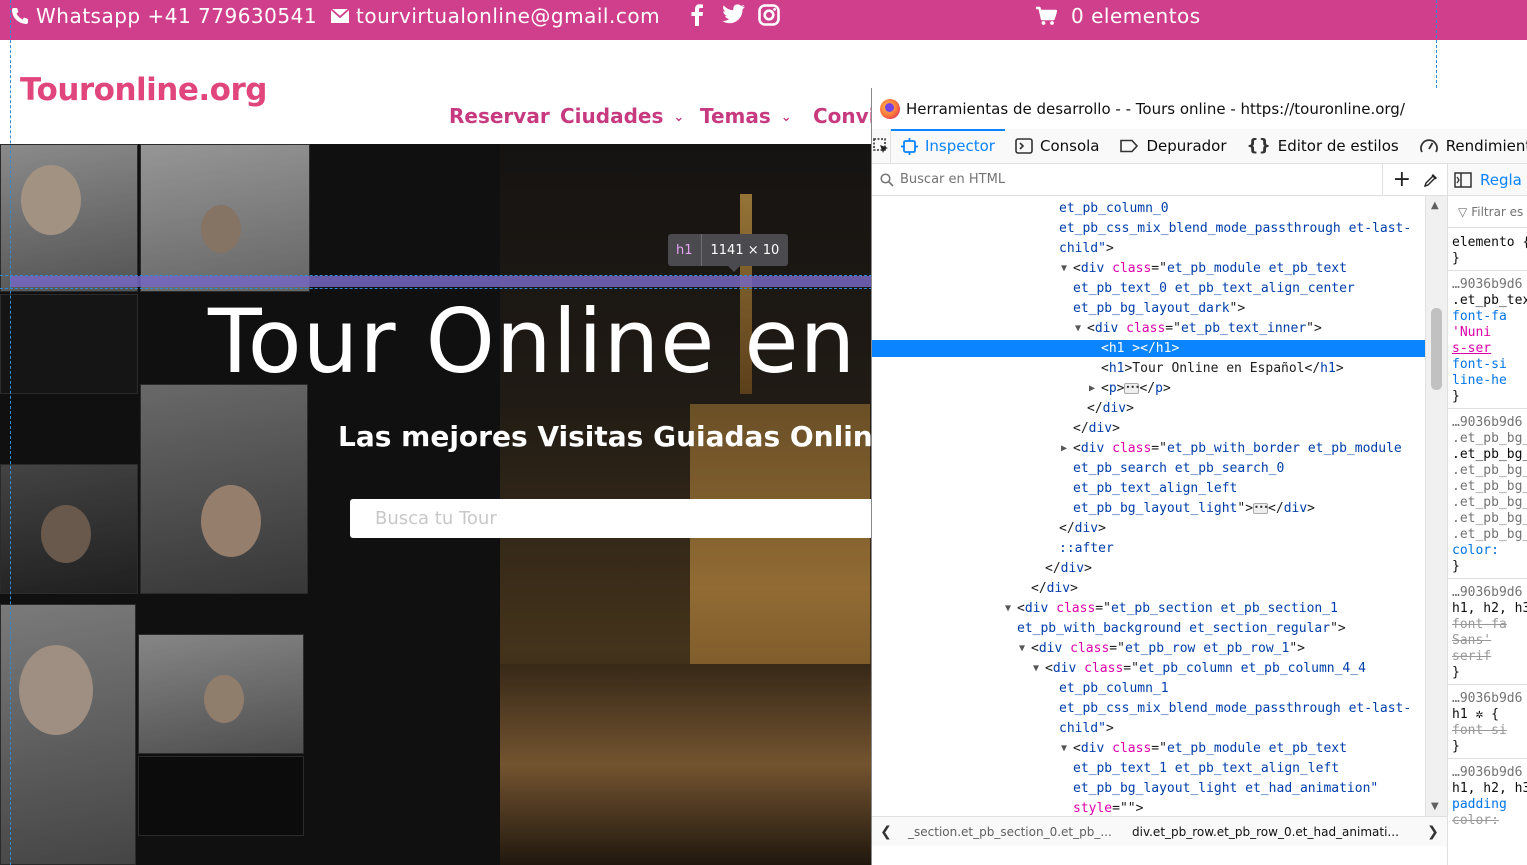 The height and width of the screenshot is (865, 1527). Describe the element at coordinates (622, 116) in the screenshot. I see `nav-ciudades: Ciudades ⌄` at that location.